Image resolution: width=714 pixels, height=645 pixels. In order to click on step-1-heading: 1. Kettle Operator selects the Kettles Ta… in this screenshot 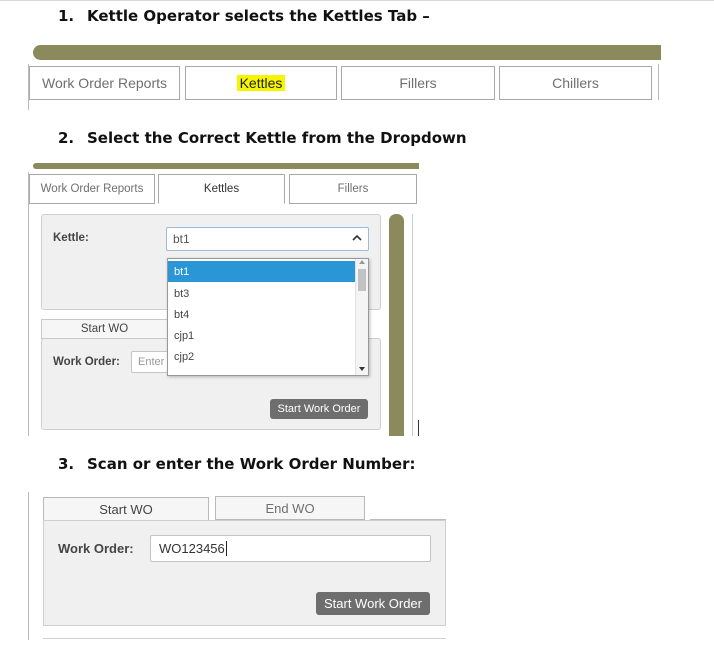, I will do `click(244, 16)`.